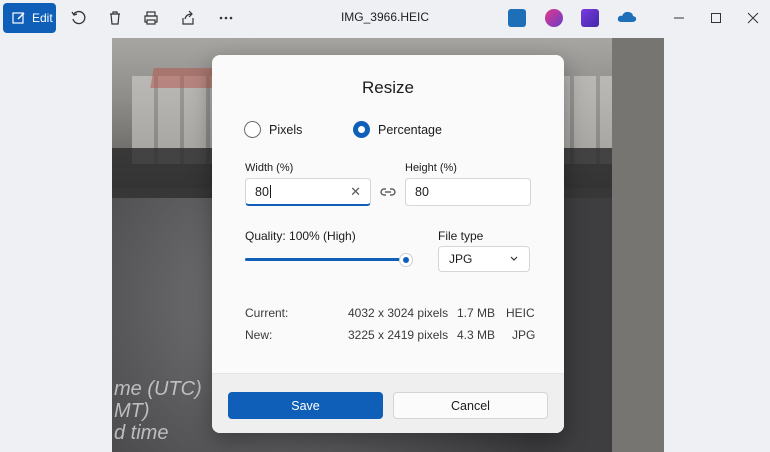  I want to click on photo-right-edge, so click(638, 245).